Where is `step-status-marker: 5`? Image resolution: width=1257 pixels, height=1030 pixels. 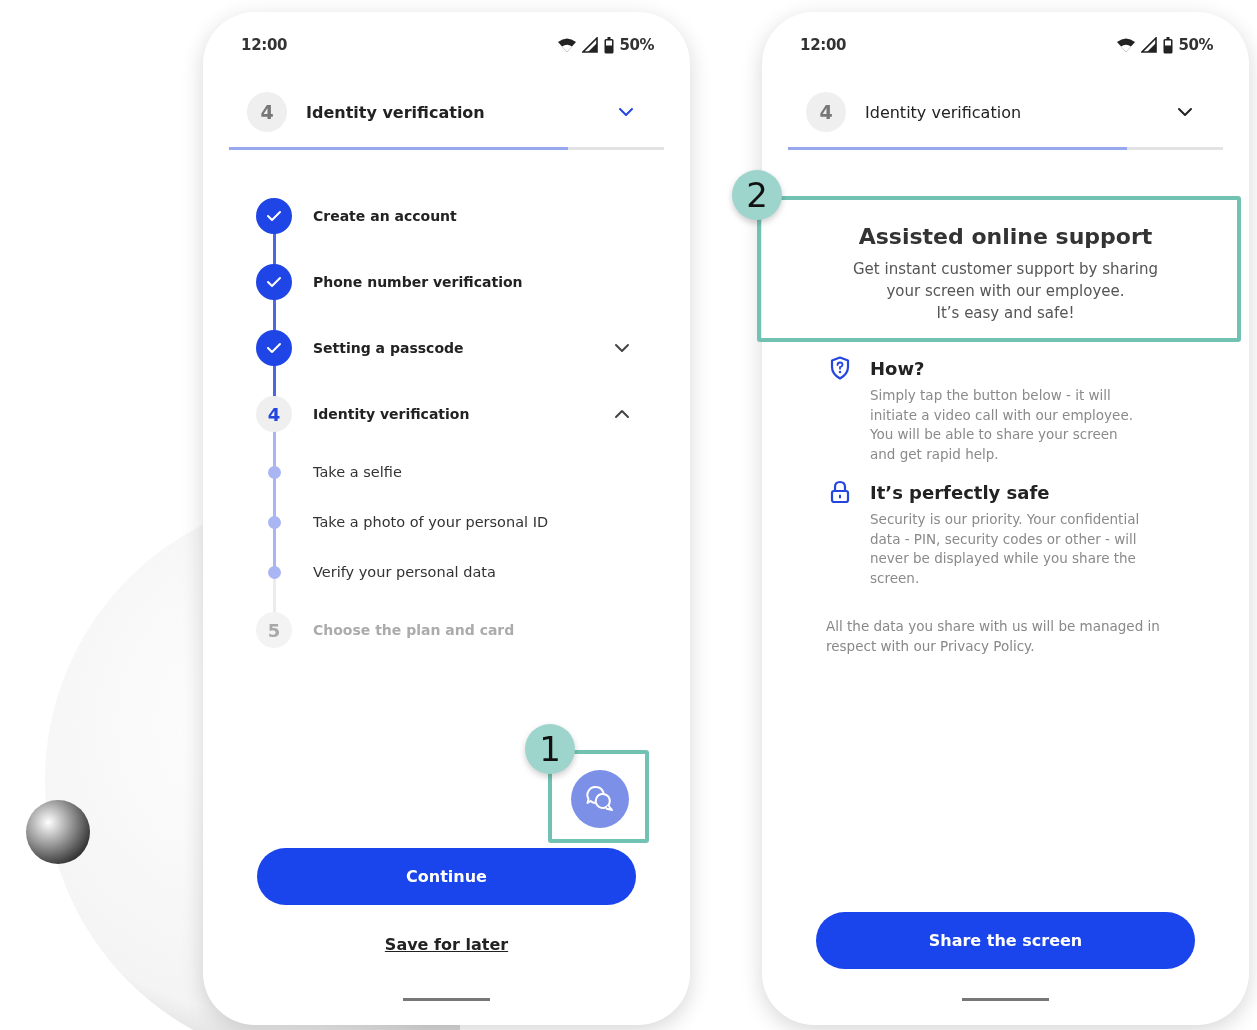 step-status-marker: 5 is located at coordinates (274, 630).